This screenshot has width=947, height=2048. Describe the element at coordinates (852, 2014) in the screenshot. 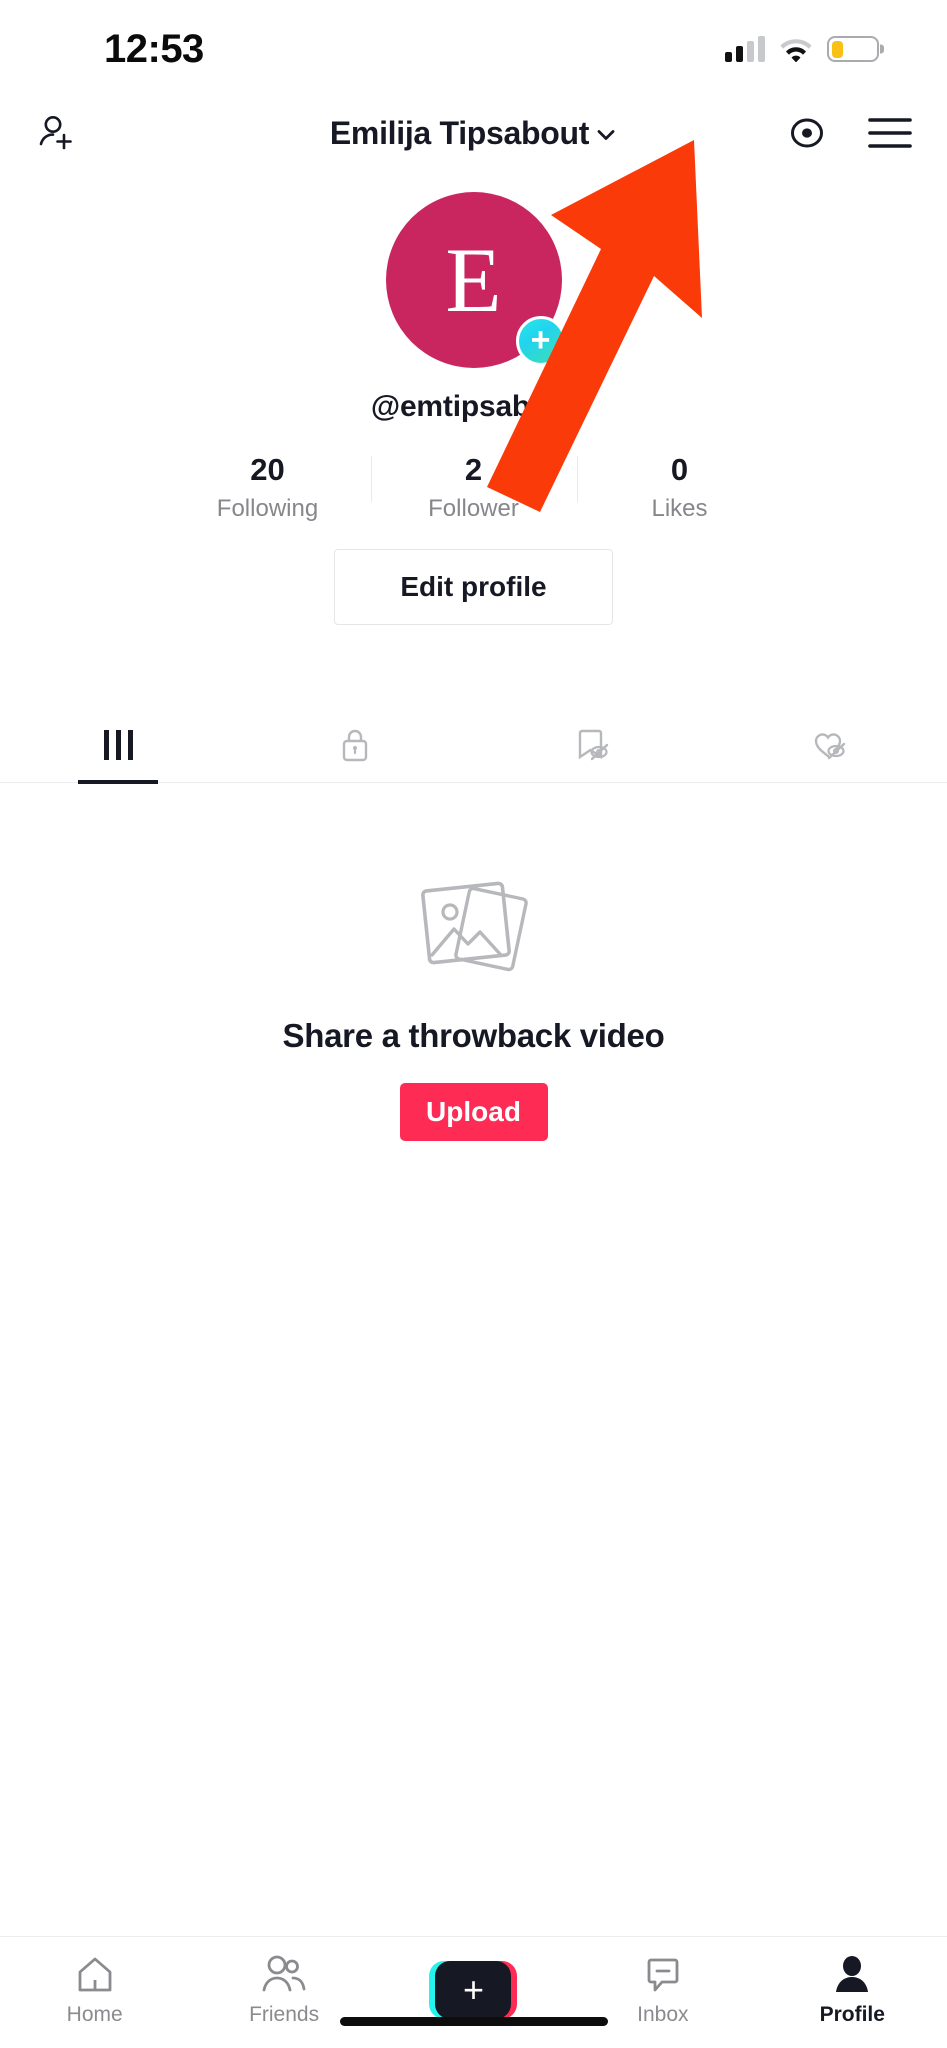

I see `nav-label: Profile` at that location.